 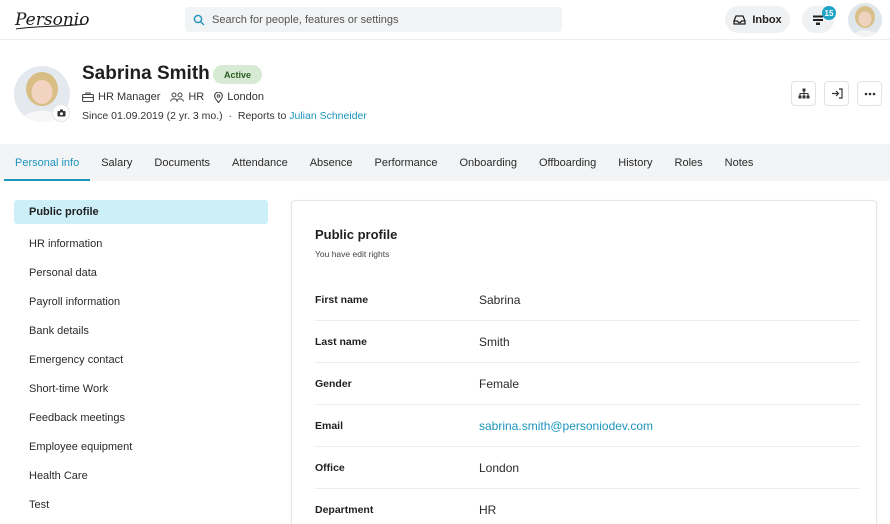 I want to click on field-row-first-name: First name Sabrina, so click(x=587, y=300).